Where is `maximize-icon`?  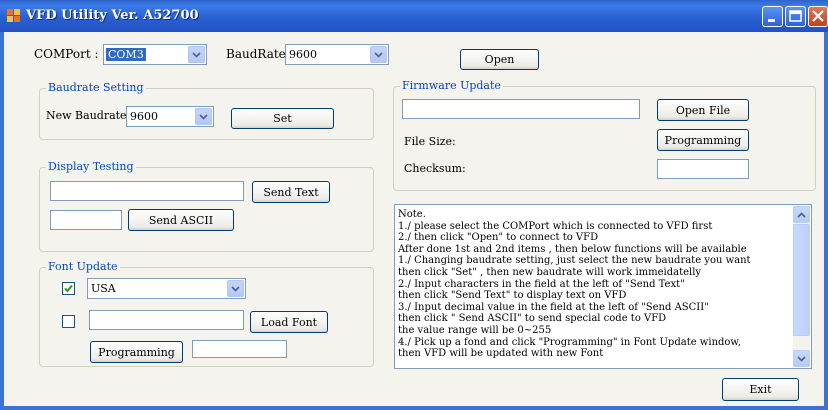
maximize-icon is located at coordinates (795, 16).